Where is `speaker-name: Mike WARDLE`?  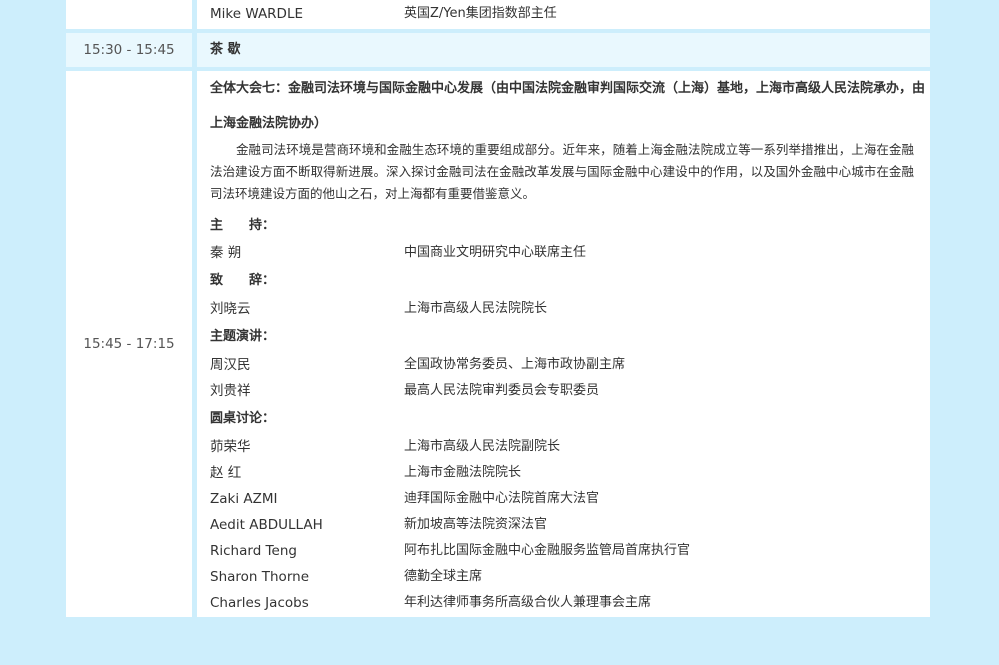 speaker-name: Mike WARDLE is located at coordinates (257, 14).